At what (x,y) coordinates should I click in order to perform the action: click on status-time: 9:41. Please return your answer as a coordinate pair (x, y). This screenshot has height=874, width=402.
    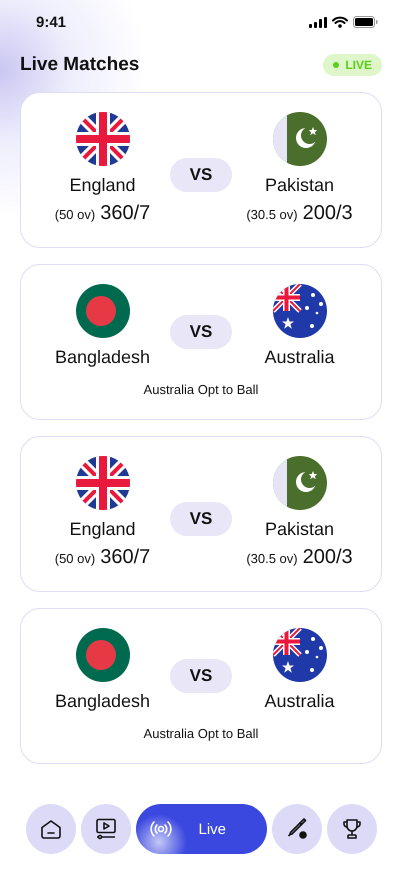
    Looking at the image, I should click on (51, 22).